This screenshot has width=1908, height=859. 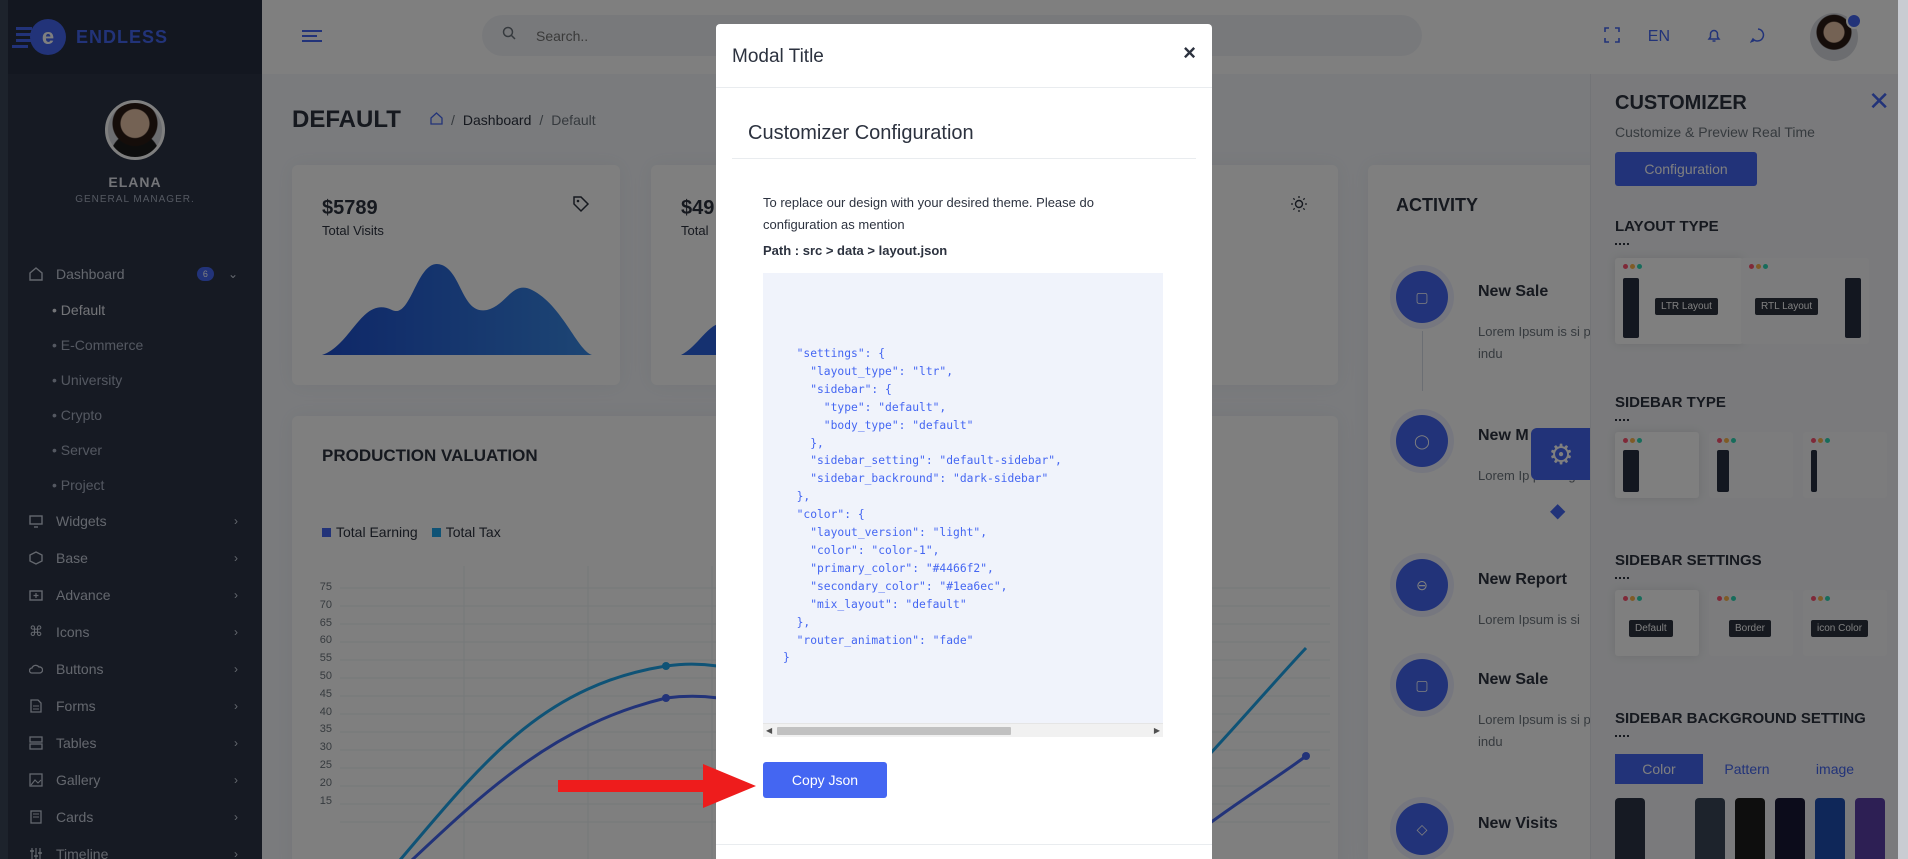 I want to click on config-title: Customizer Configuration, so click(x=861, y=133).